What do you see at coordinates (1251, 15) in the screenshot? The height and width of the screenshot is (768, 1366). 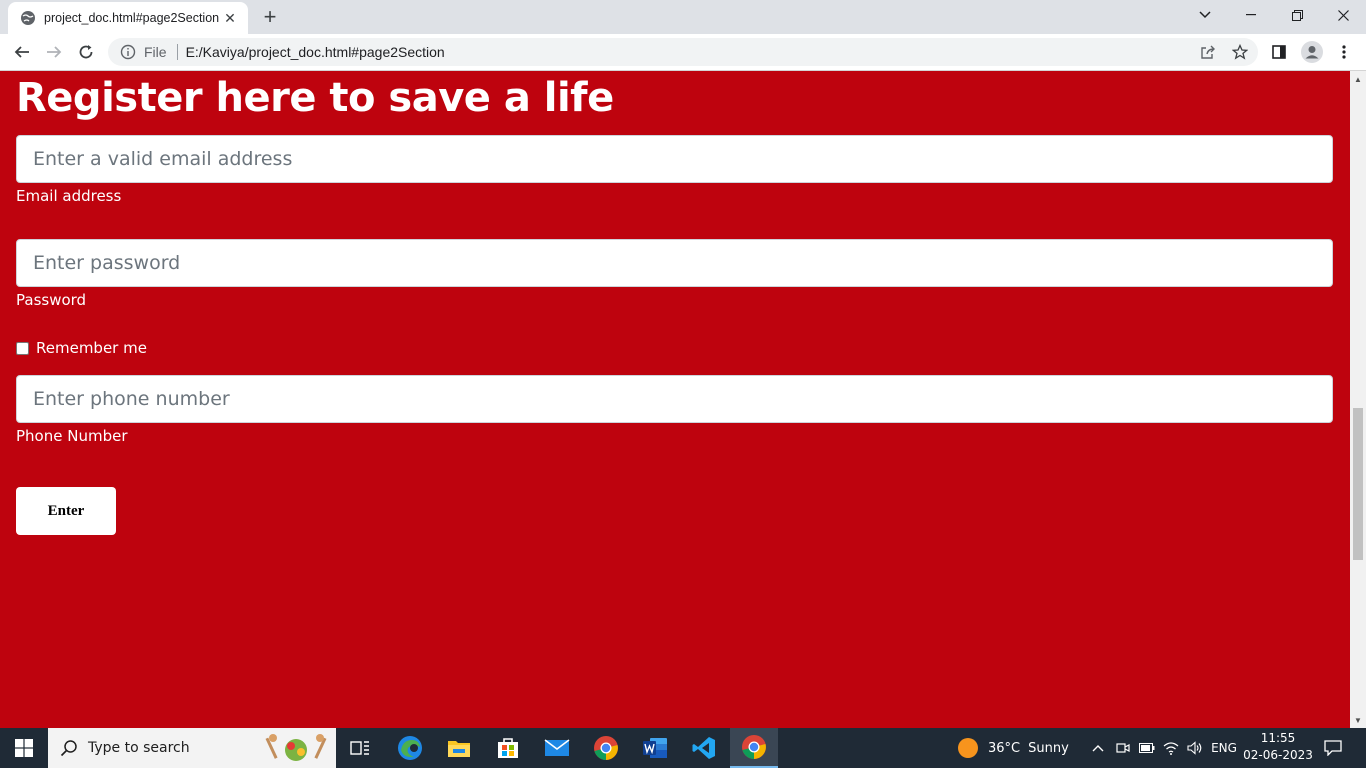 I see `minimize-button` at bounding box center [1251, 15].